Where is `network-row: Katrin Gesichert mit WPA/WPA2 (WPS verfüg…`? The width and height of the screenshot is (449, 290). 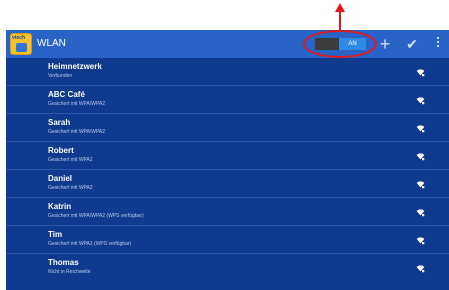 network-row: Katrin Gesichert mit WPA/WPA2 (WPS verfüg… is located at coordinates (227, 212).